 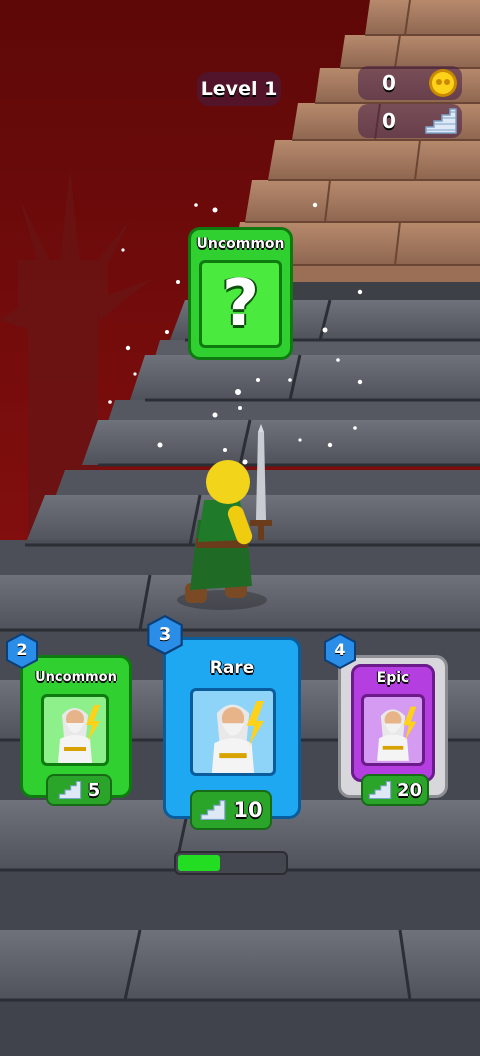 I want to click on upgrade-cost-value: 10, so click(x=248, y=810).